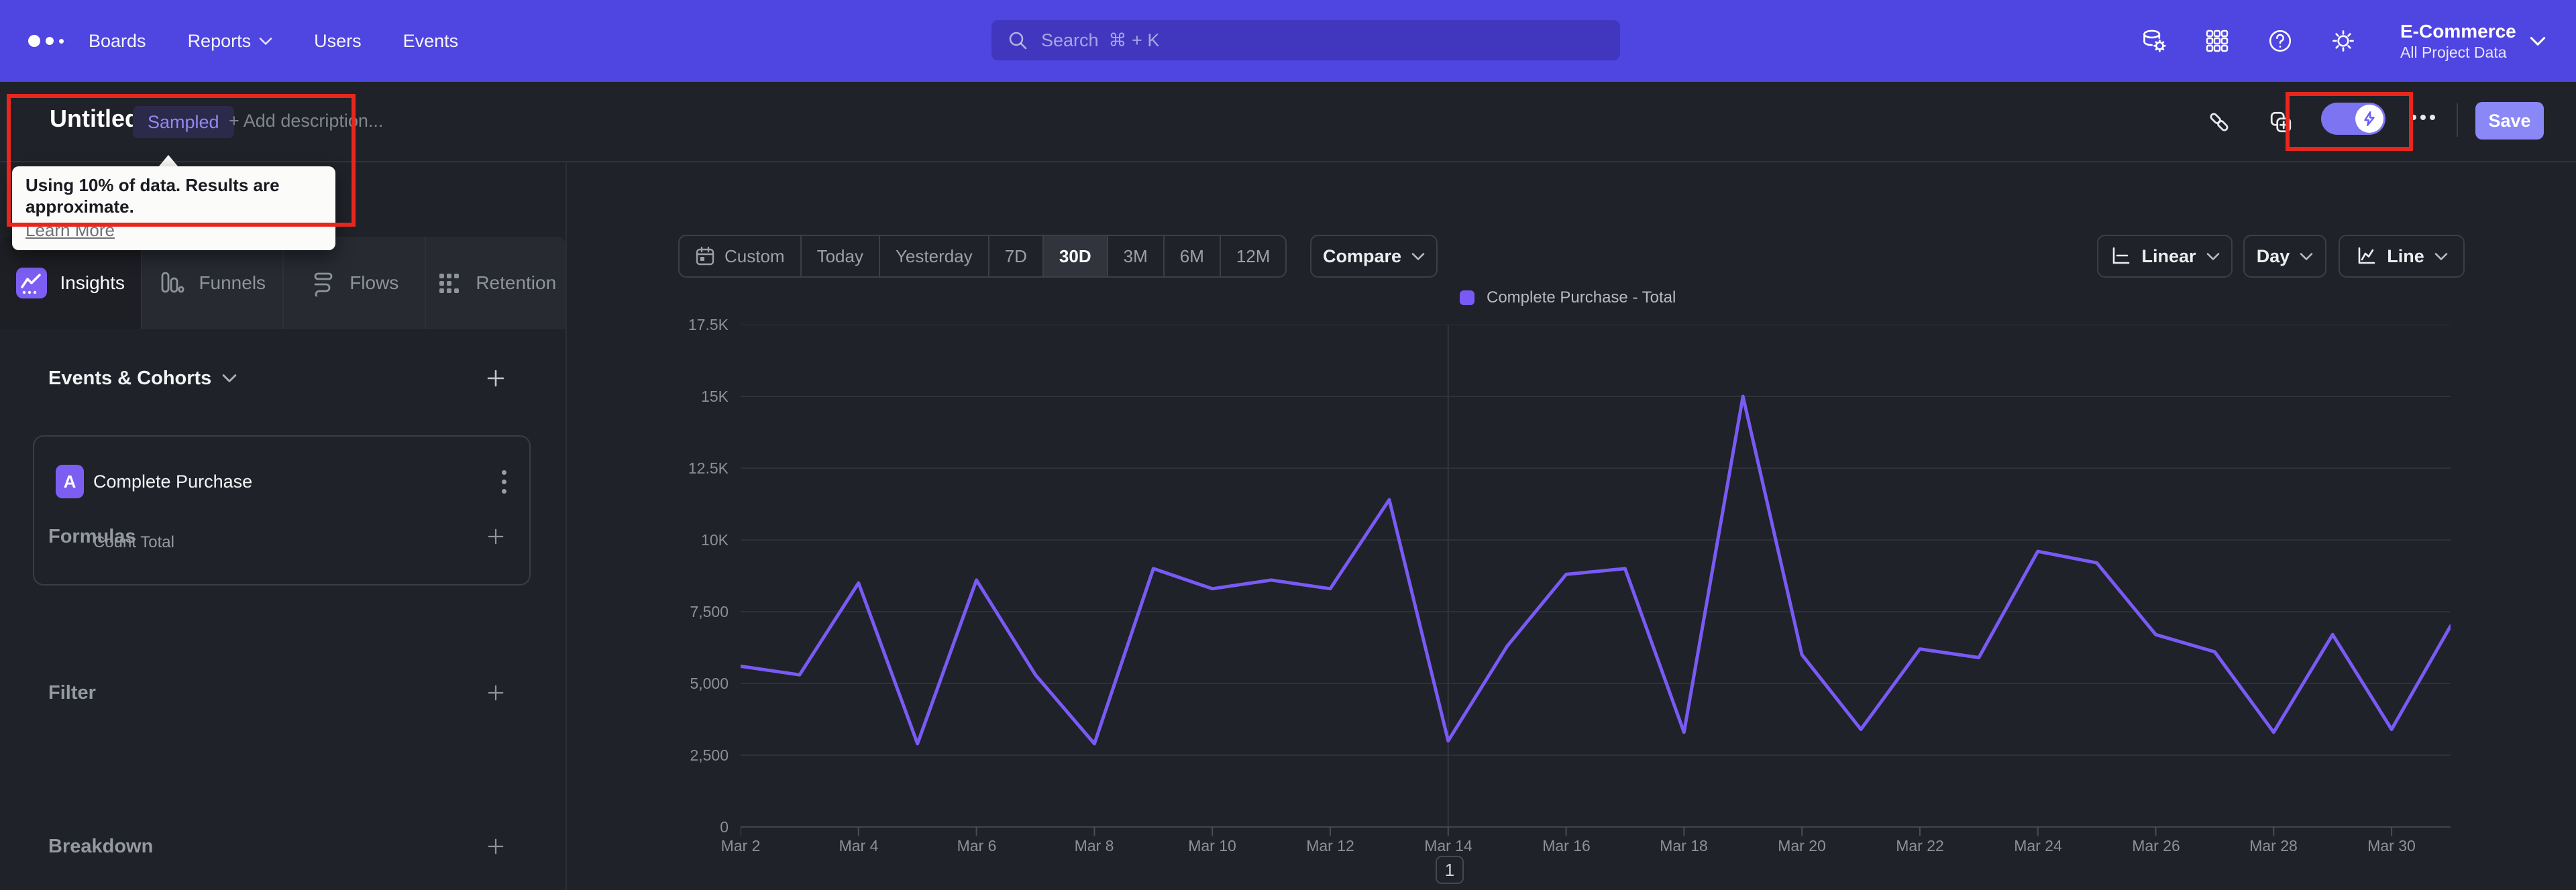 Image resolution: width=2576 pixels, height=890 pixels. What do you see at coordinates (2280, 41) in the screenshot?
I see `help-icon` at bounding box center [2280, 41].